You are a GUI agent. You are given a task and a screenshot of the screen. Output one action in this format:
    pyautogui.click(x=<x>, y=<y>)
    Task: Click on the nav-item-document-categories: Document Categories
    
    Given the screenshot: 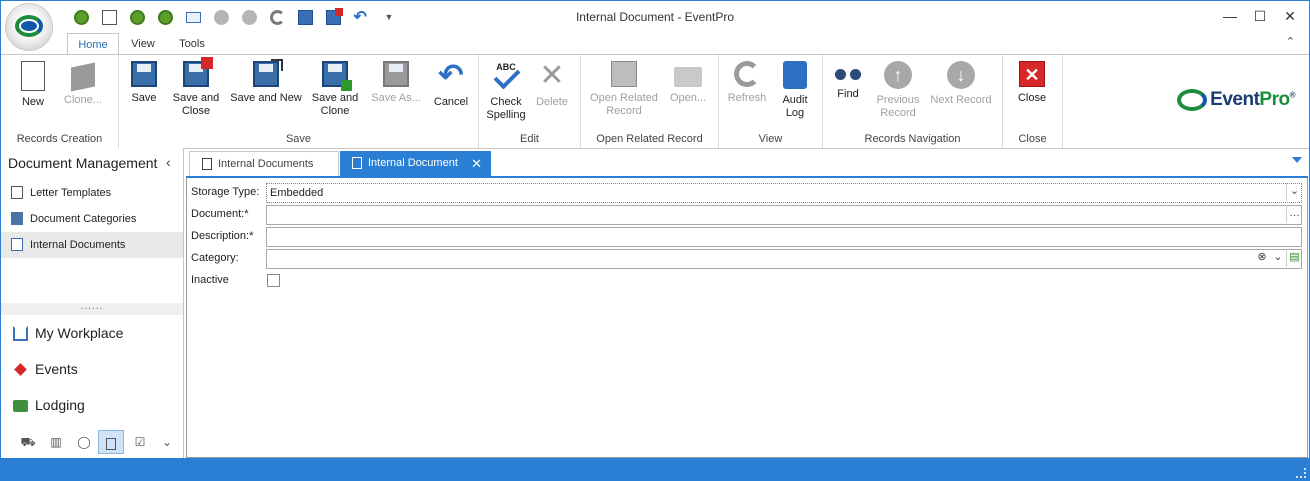 What is the action you would take?
    pyautogui.click(x=92, y=219)
    